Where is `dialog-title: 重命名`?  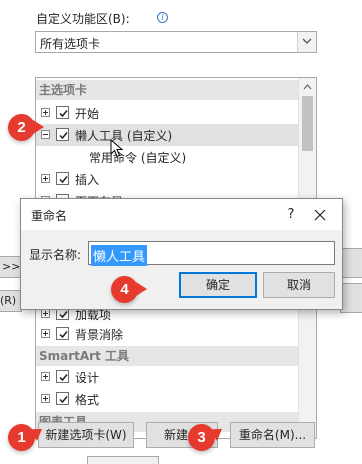
dialog-title: 重命名 is located at coordinates (49, 216).